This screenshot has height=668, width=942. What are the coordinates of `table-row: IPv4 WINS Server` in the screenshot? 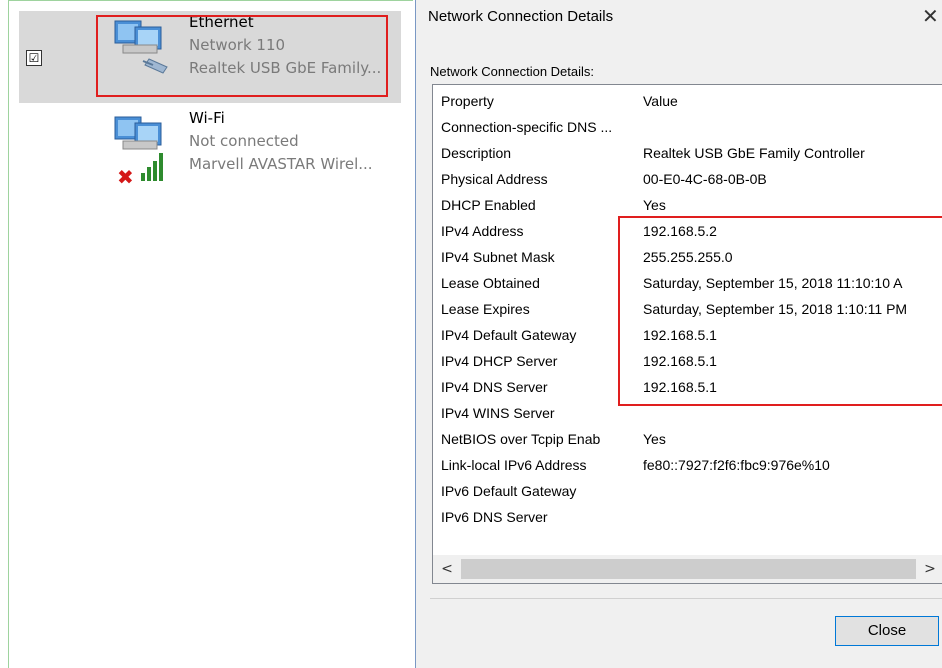 It's located at (687, 414).